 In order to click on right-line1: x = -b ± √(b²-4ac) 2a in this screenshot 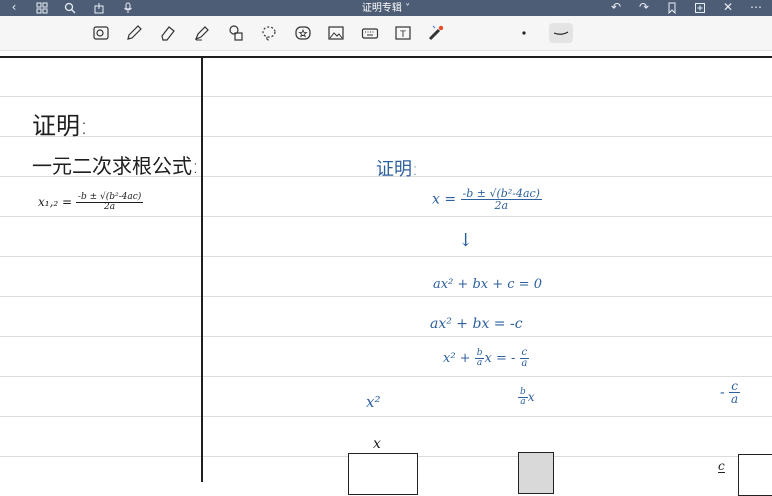, I will do `click(487, 199)`.